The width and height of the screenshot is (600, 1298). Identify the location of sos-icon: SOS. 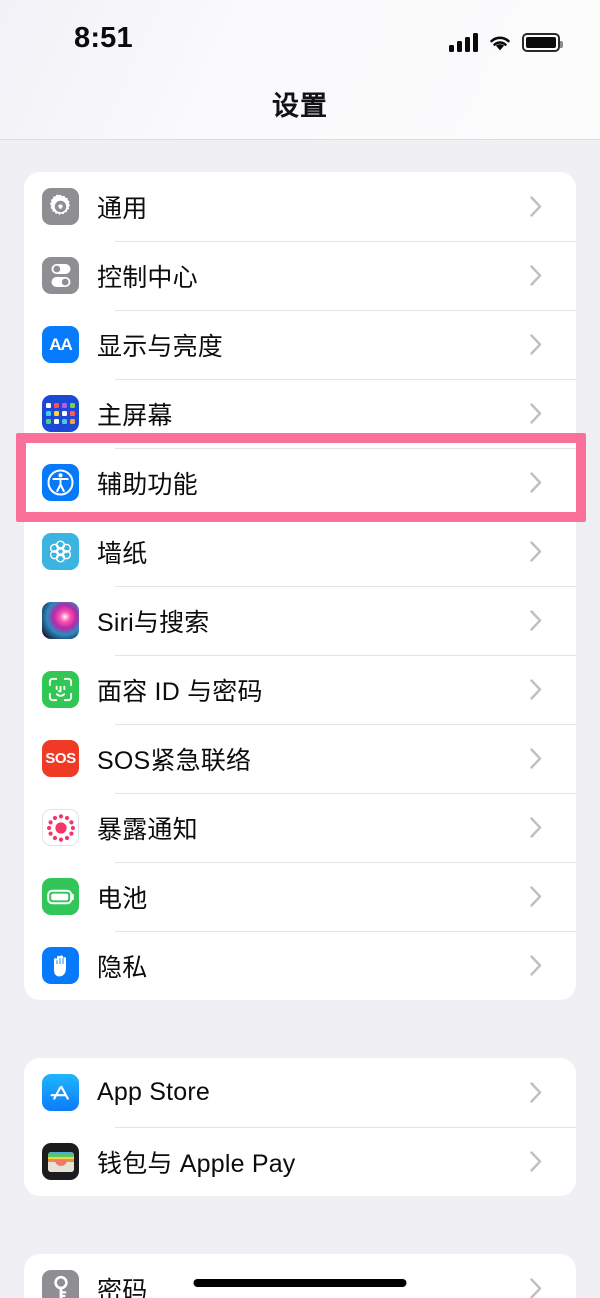
(60, 758).